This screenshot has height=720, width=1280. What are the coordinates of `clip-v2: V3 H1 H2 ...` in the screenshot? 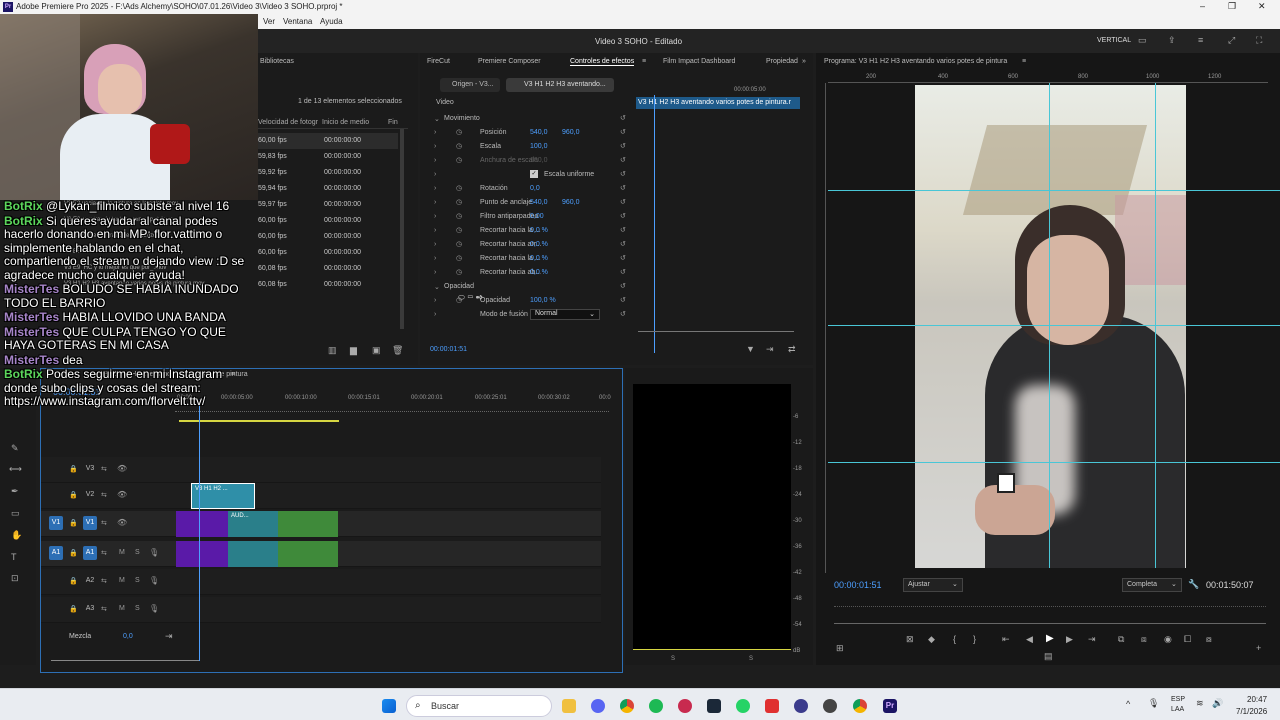 It's located at (223, 496).